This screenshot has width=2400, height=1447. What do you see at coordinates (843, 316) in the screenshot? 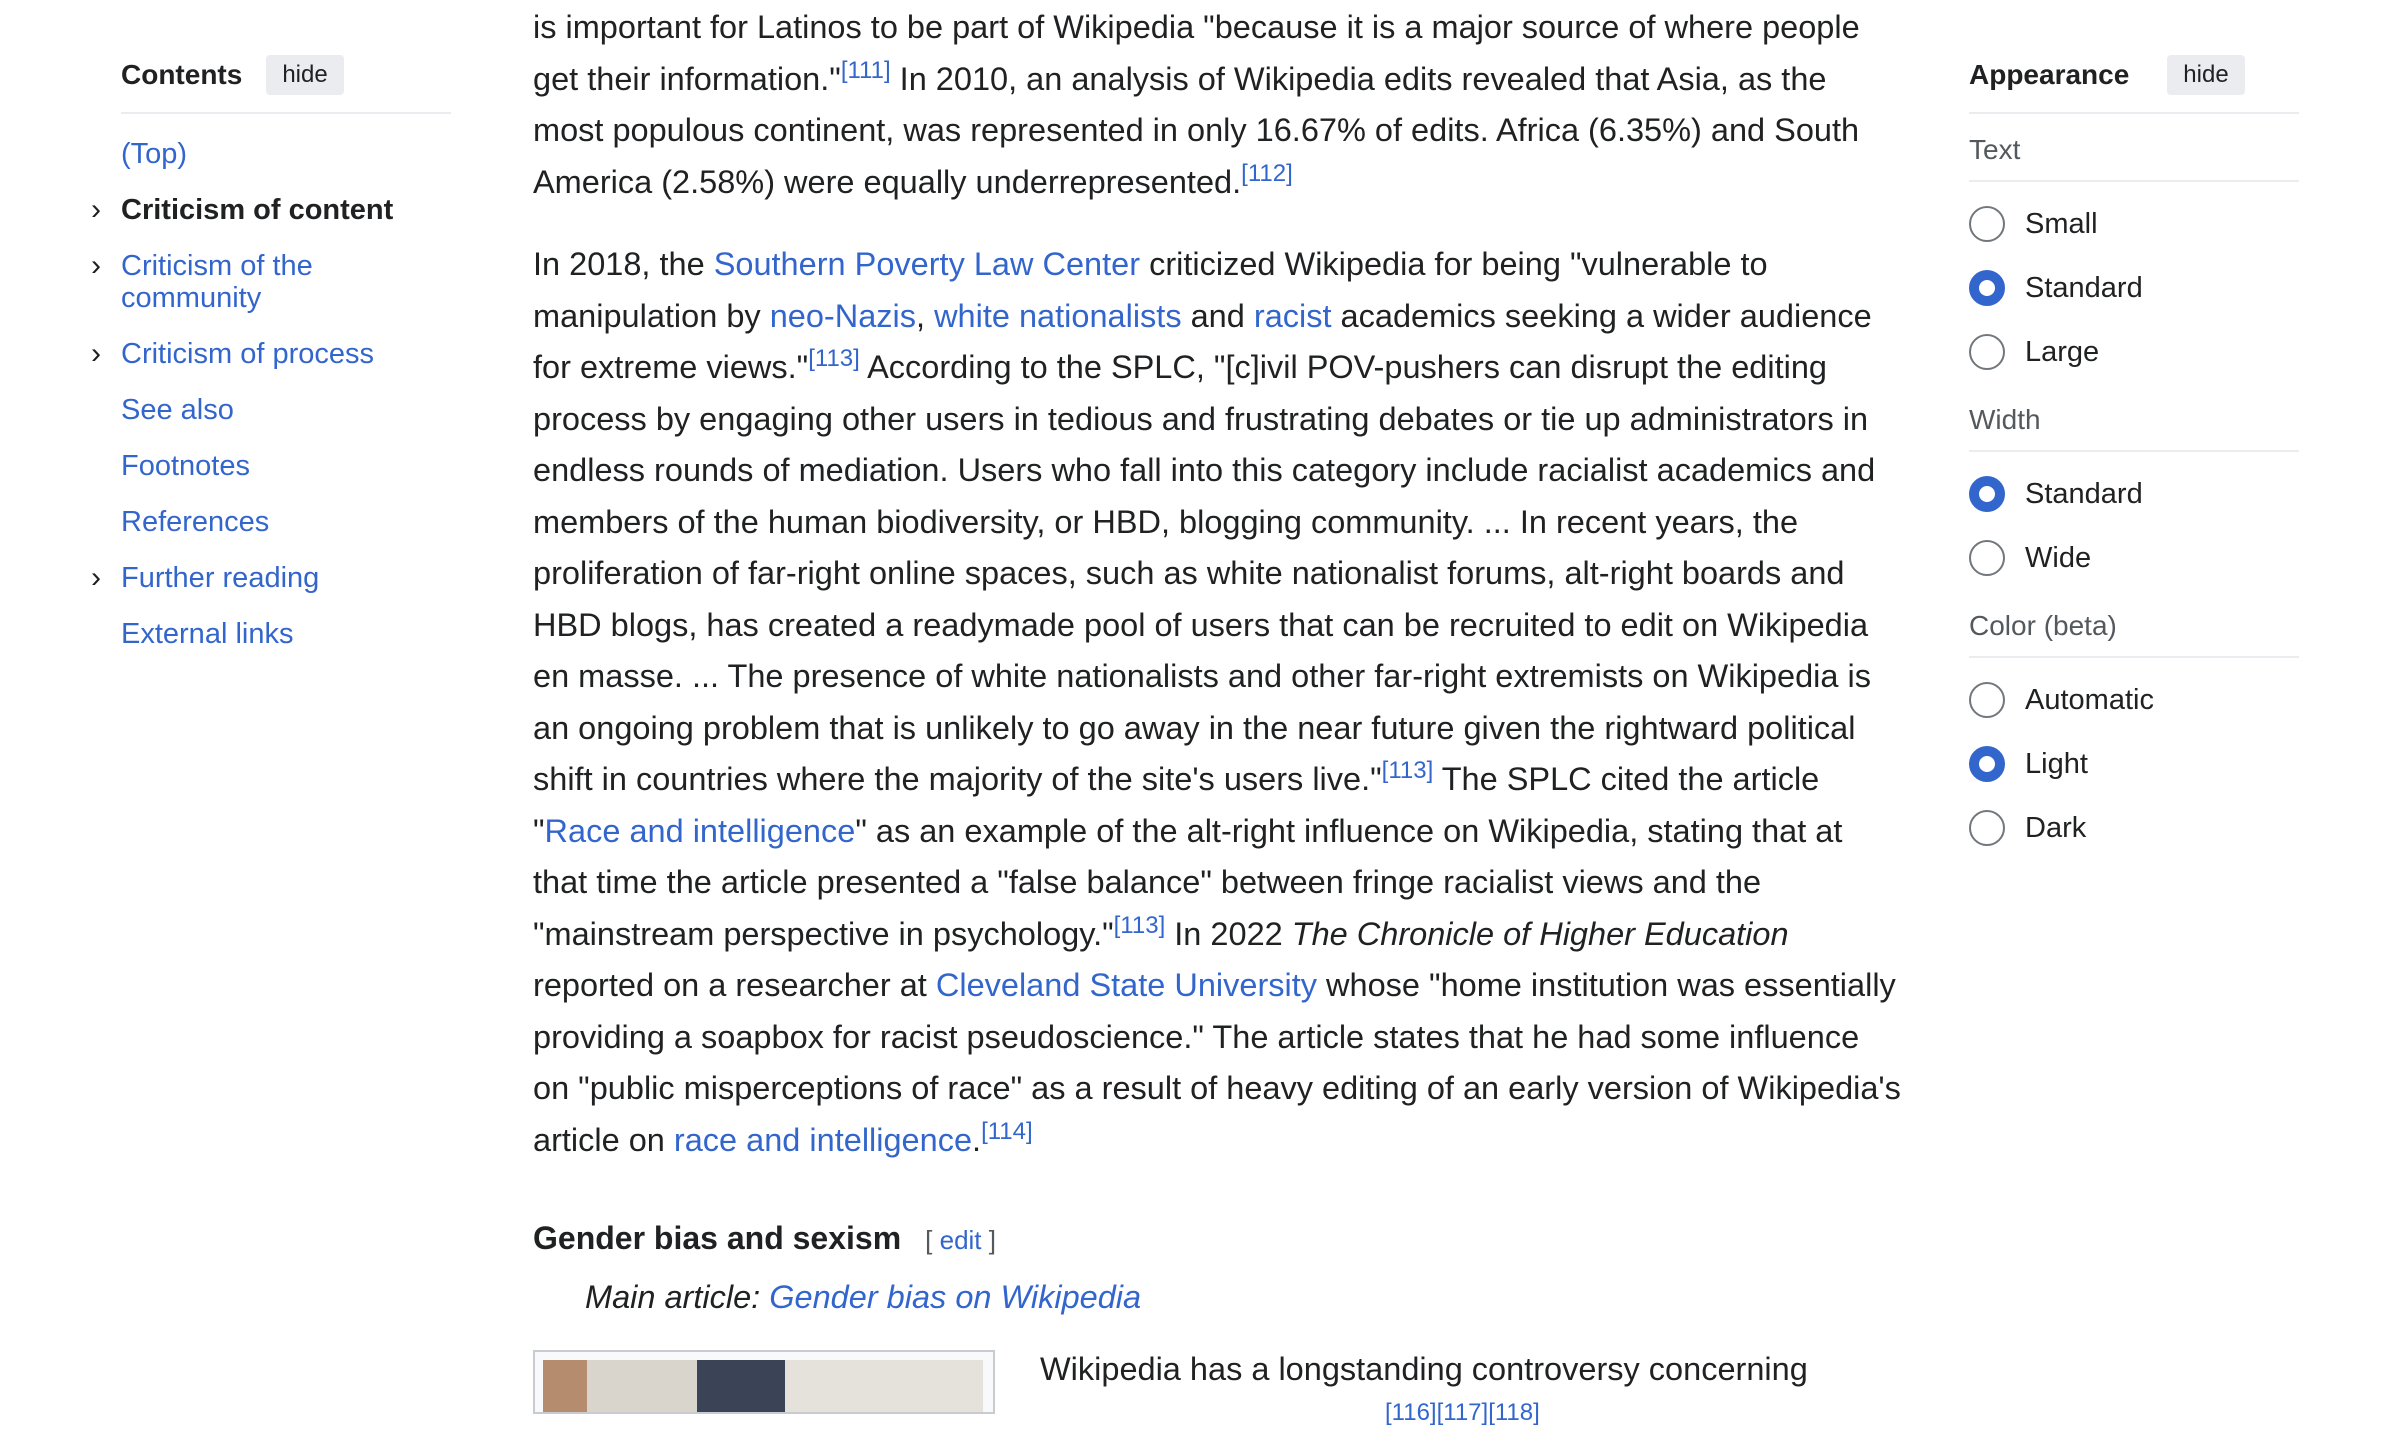
I see `link-neo-nazis: neo-Nazis` at bounding box center [843, 316].